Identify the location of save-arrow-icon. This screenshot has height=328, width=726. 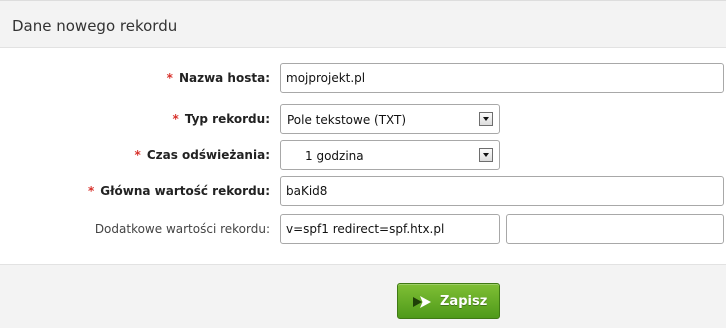
(422, 302).